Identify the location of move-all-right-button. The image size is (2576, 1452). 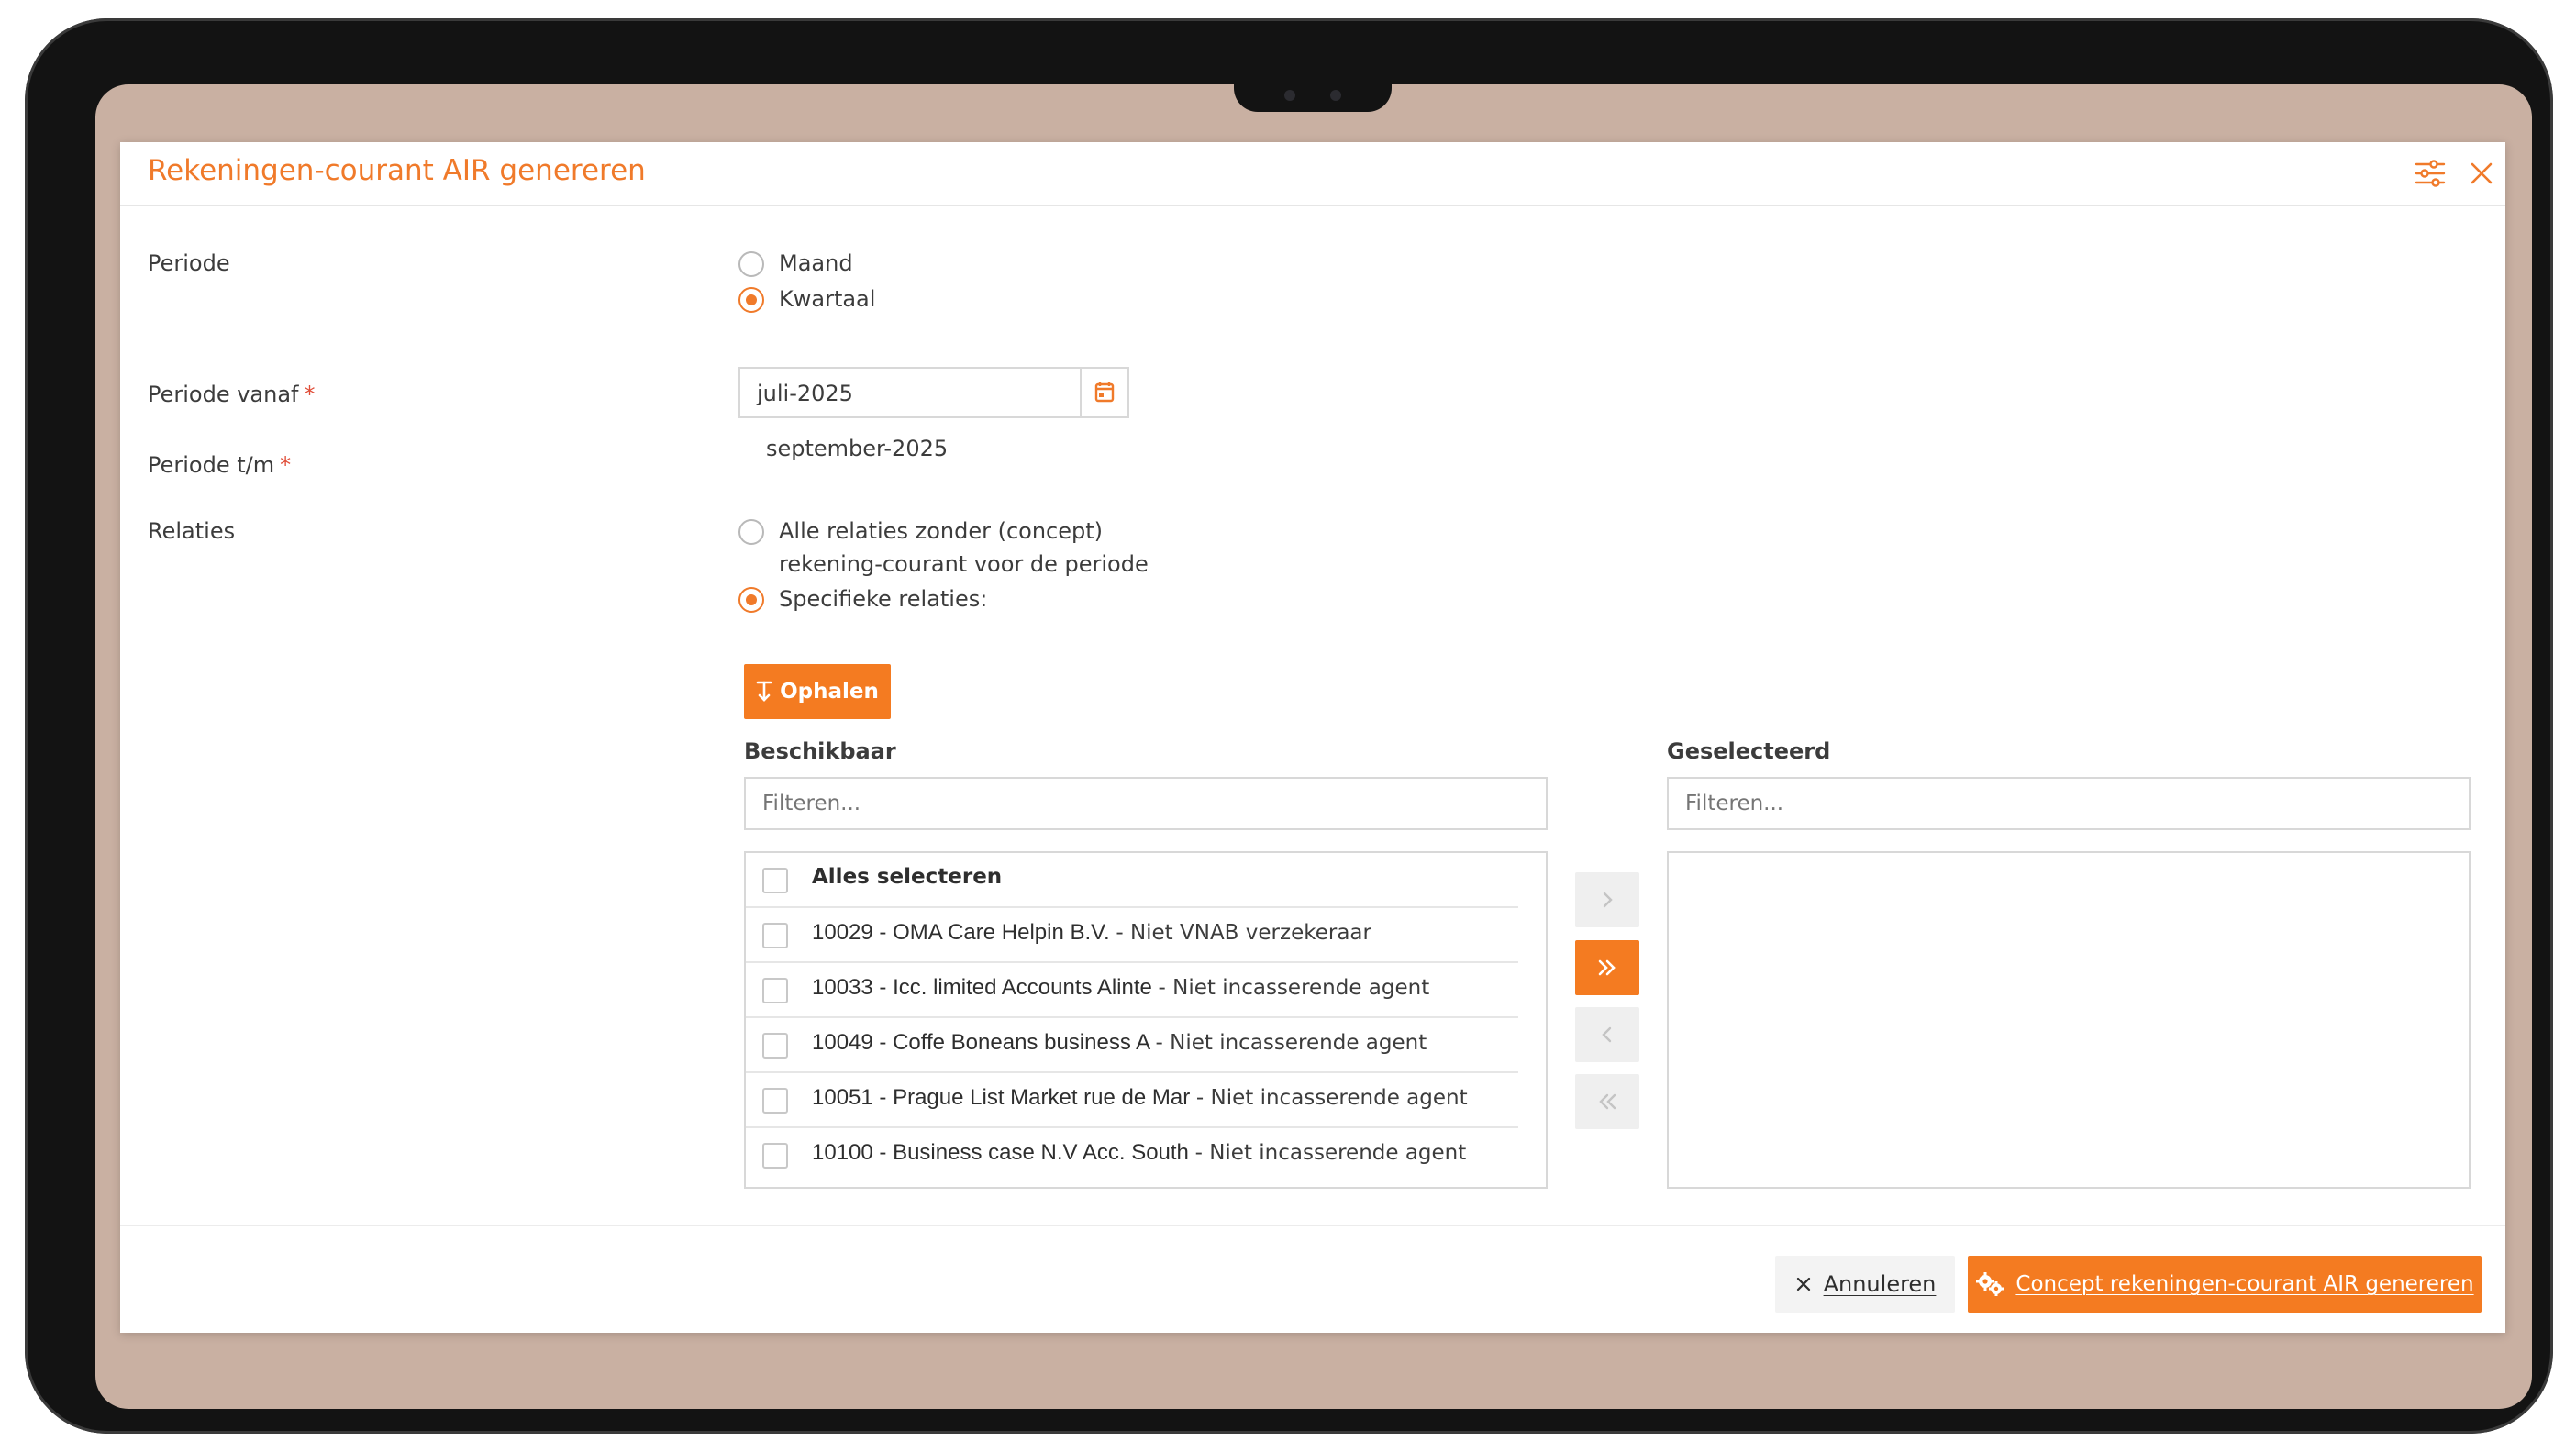
(1607, 967).